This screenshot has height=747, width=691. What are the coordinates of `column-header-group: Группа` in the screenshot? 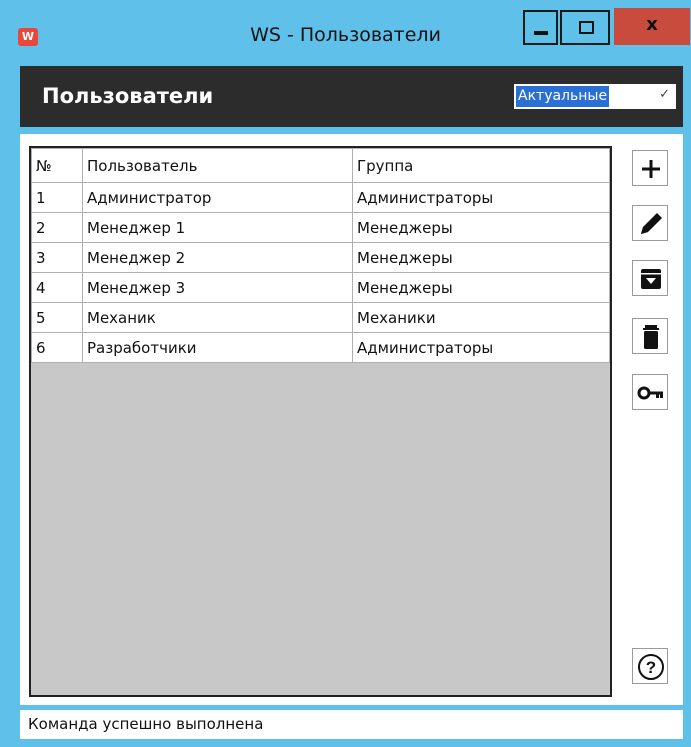 It's located at (481, 165).